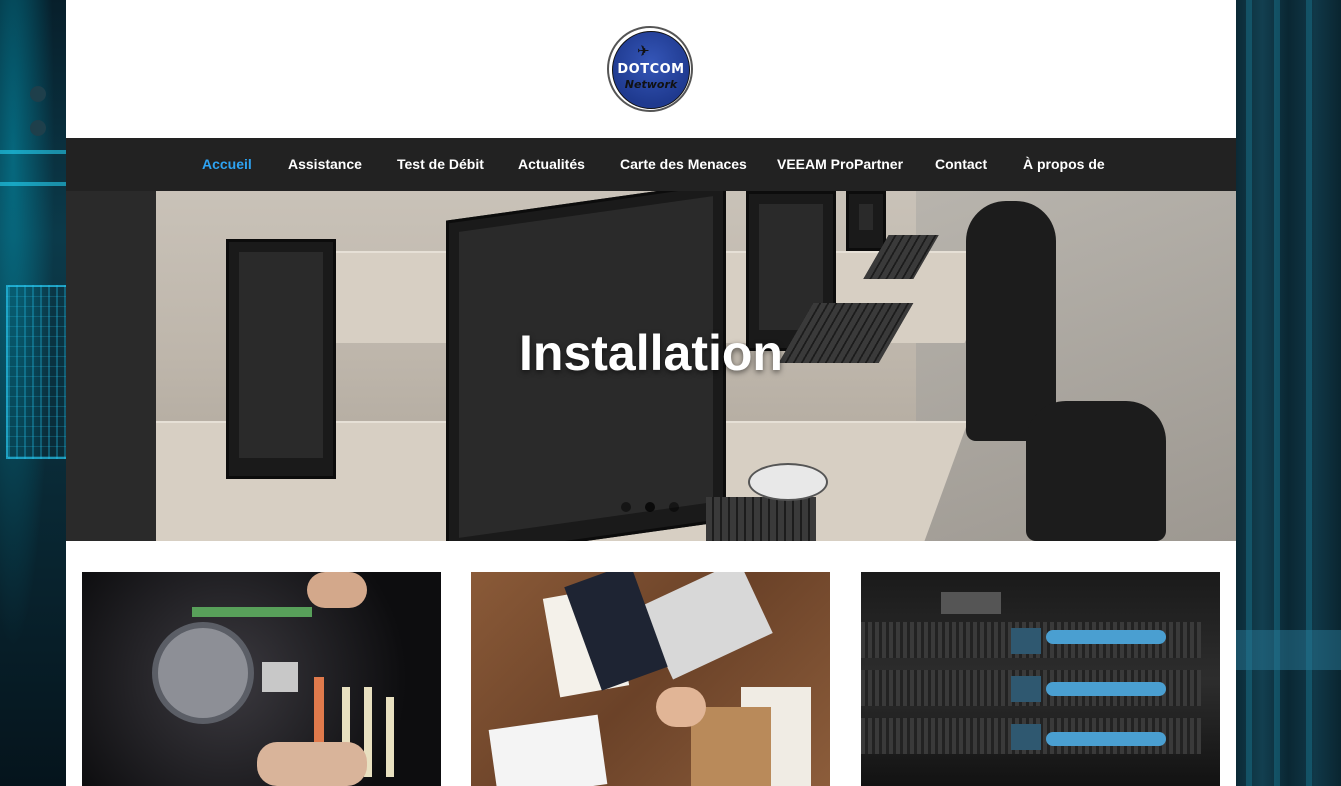 The width and height of the screenshot is (1341, 786). I want to click on chip, so click(280, 677).